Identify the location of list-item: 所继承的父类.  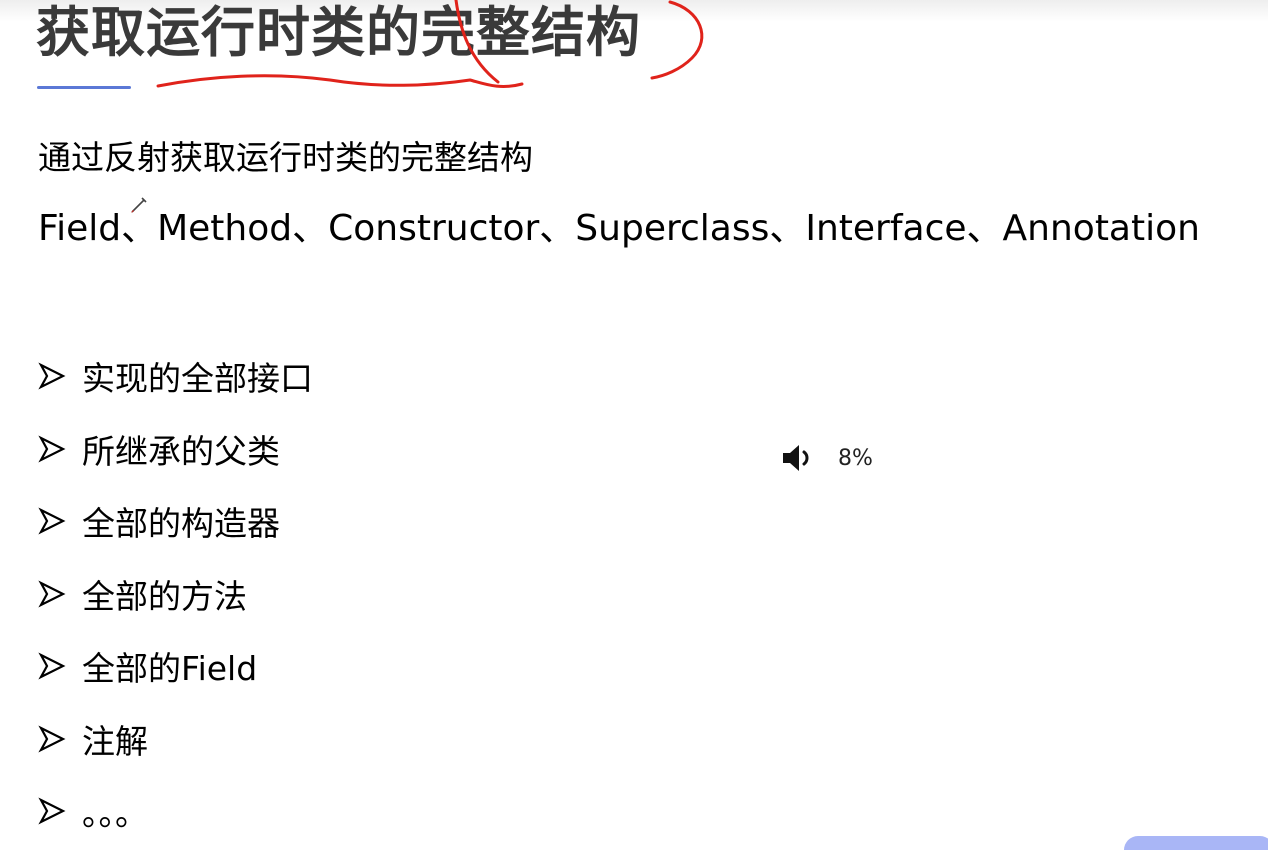
(174, 449).